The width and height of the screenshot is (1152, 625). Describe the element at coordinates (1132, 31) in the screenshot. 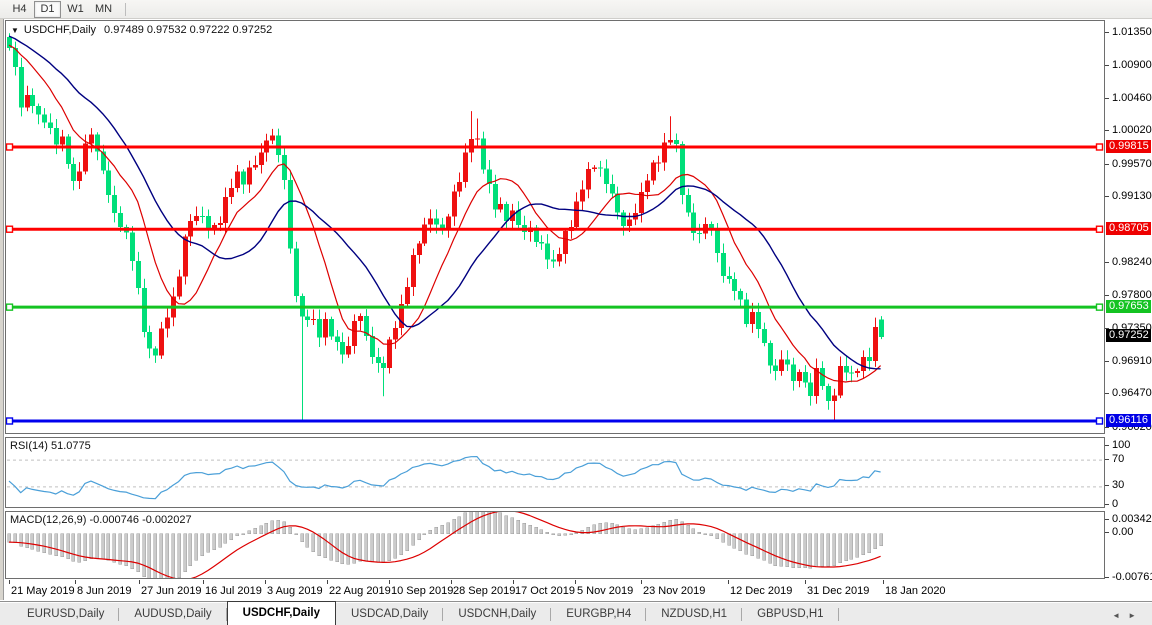

I see `price-tick-label: 1.01350` at that location.